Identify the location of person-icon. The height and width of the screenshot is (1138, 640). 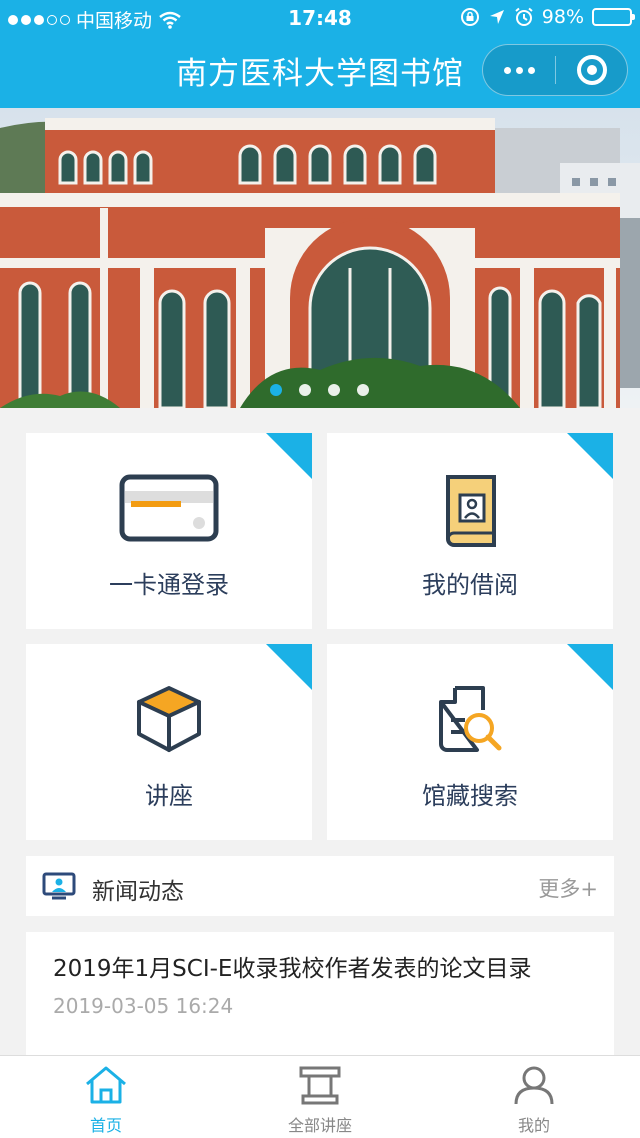
(534, 1085).